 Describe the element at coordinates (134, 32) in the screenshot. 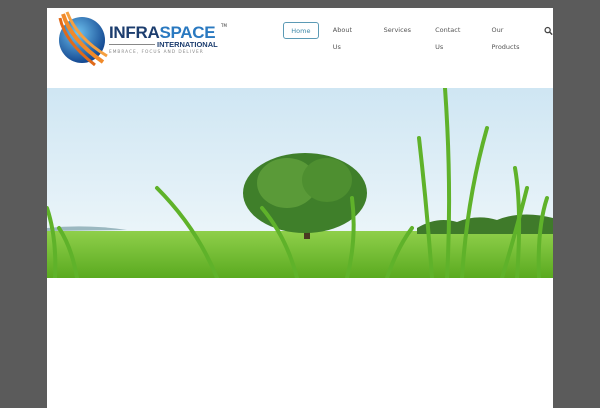

I see `brand-text: INFRA` at that location.